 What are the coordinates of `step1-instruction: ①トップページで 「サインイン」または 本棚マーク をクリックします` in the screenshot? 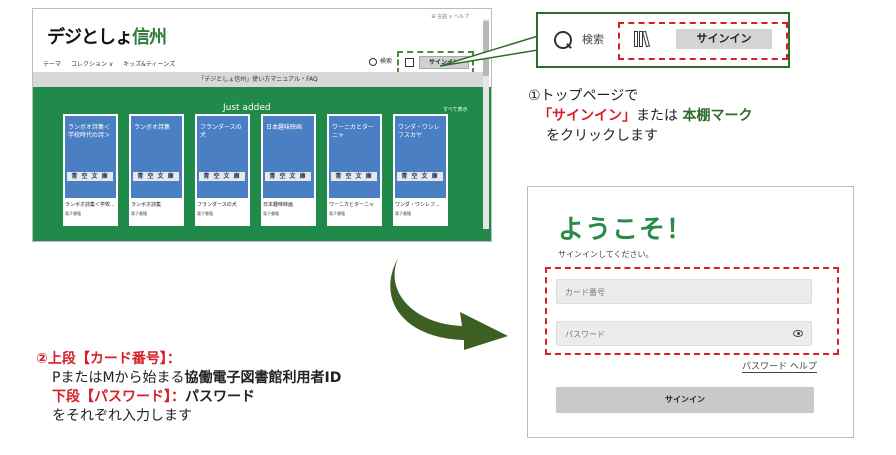 It's located at (640, 116).